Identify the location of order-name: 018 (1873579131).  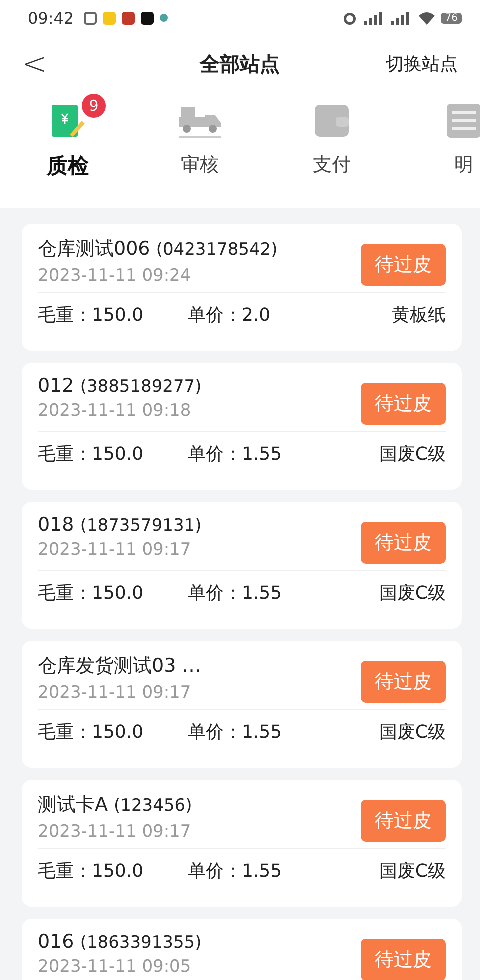
(120, 525).